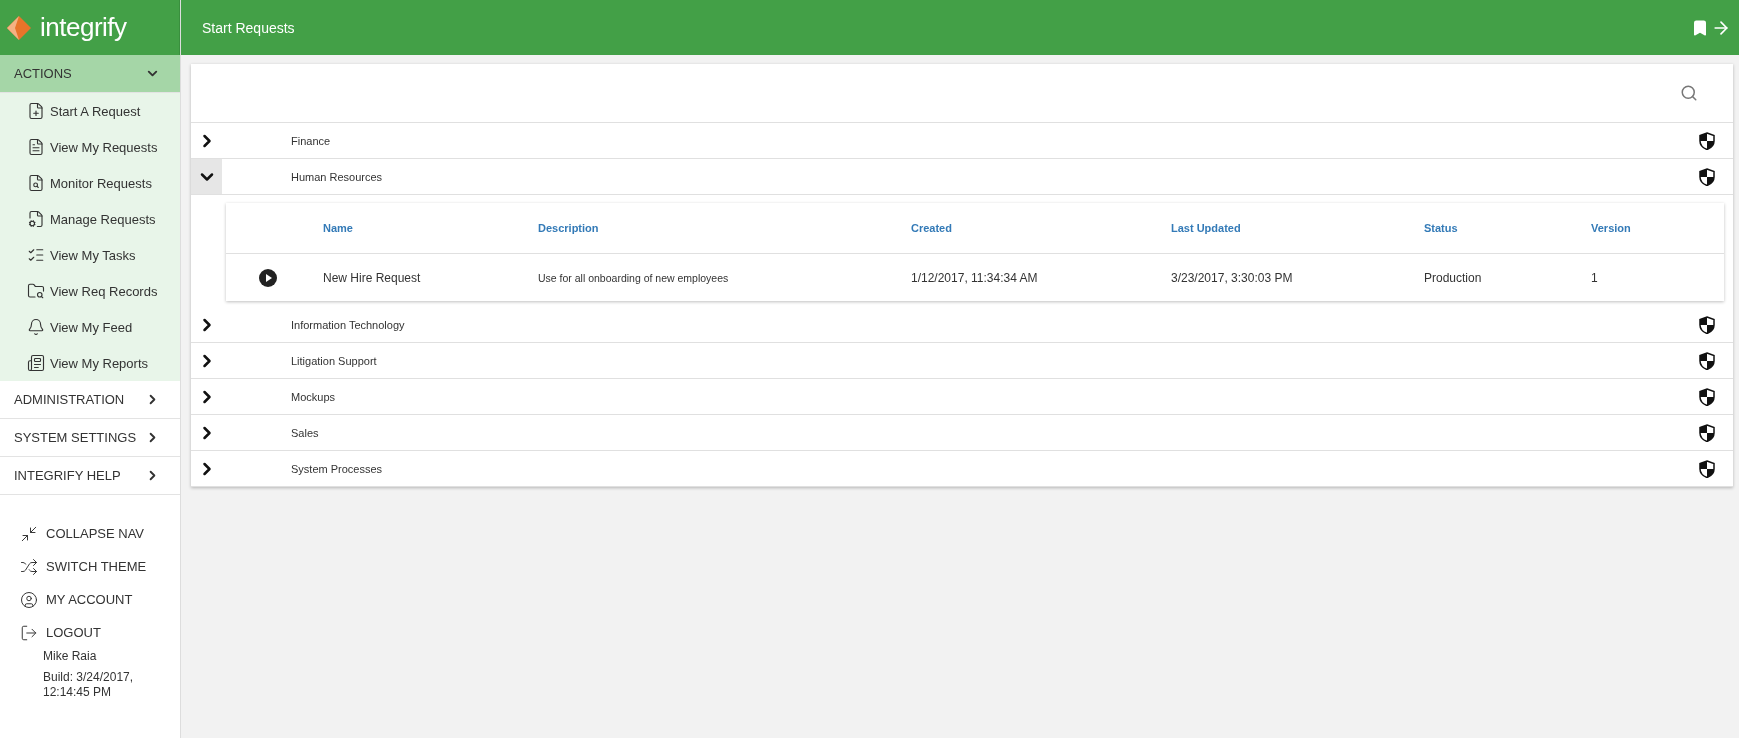 The height and width of the screenshot is (738, 1739). I want to click on nav-item-label: View My Feed, so click(91, 327).